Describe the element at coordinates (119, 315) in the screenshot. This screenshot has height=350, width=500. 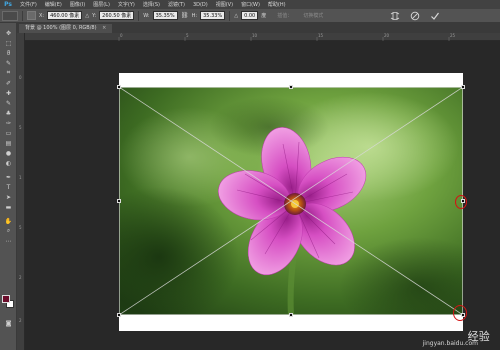
I see `transform-handle-bottom-left` at that location.